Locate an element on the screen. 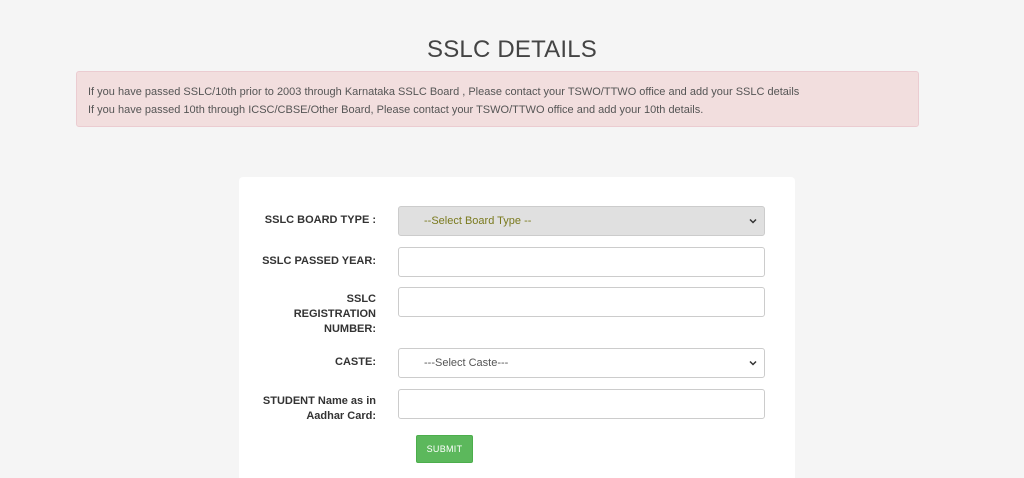 The height and width of the screenshot is (478, 1024). student-name-label: STUDENT Name as in Aadhar Card: is located at coordinates (319, 408).